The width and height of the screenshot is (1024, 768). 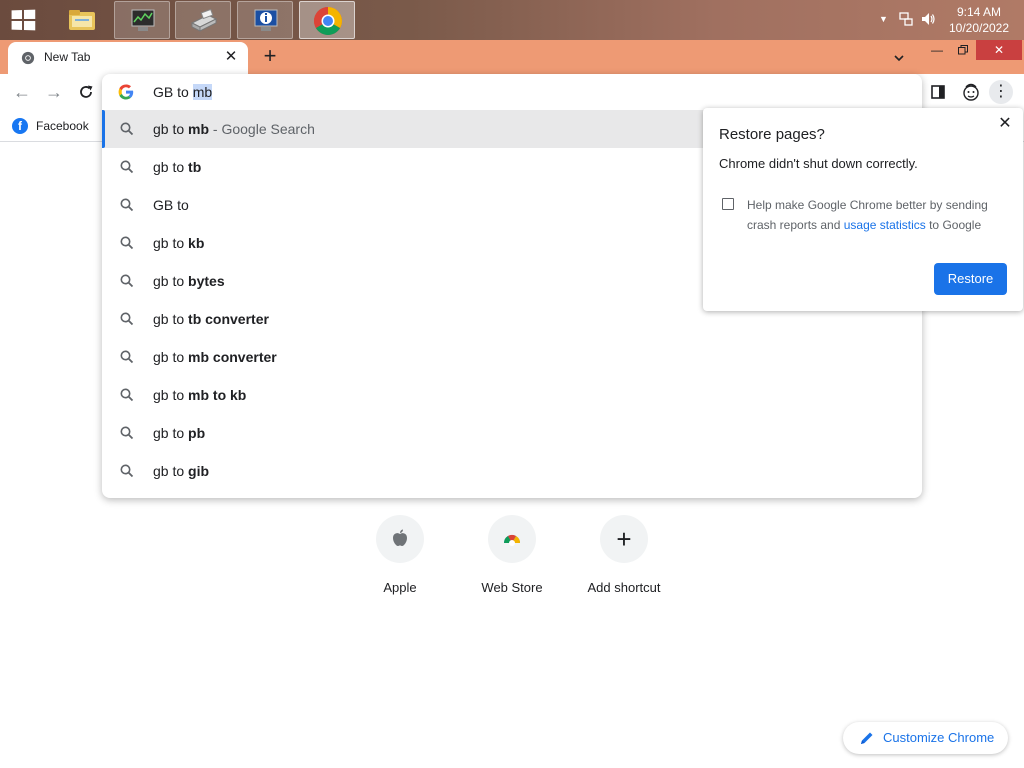 I want to click on scanner-icon, so click(x=204, y=20).